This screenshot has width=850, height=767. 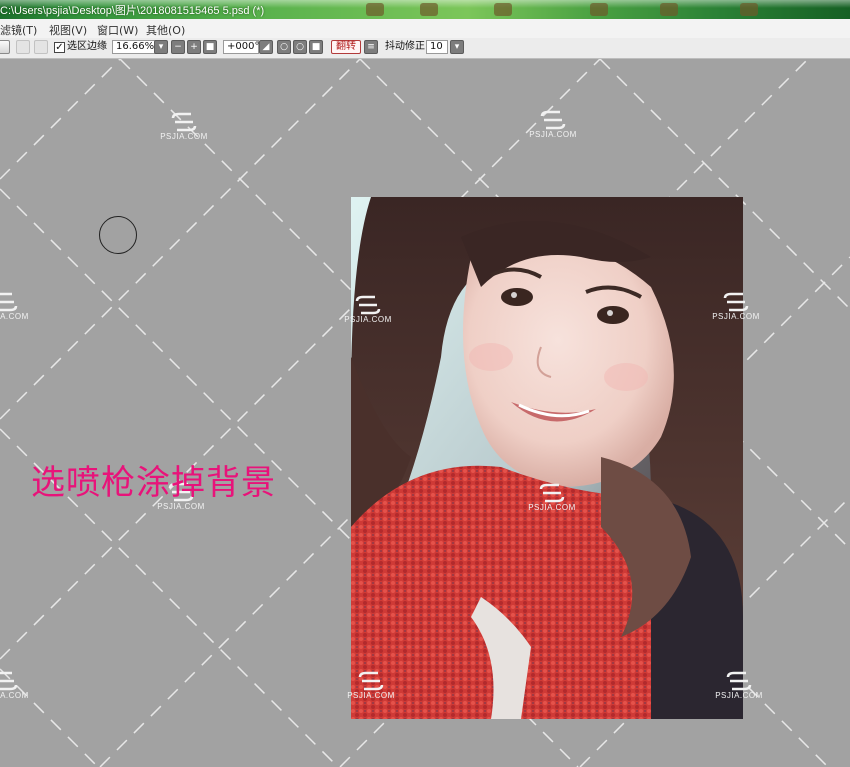 I want to click on zoom-out-button: −, so click(x=178, y=47).